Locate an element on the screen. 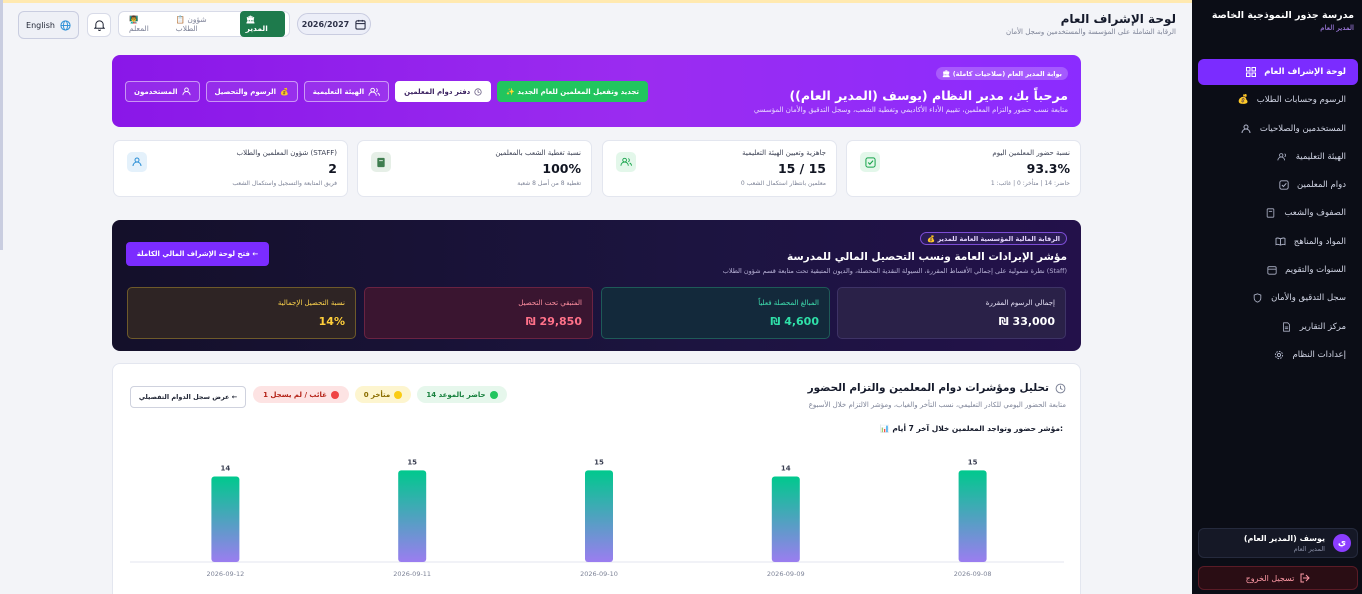  stat-subtext: 0 معلمين بانتظار استكمال الشعب is located at coordinates (783, 183).